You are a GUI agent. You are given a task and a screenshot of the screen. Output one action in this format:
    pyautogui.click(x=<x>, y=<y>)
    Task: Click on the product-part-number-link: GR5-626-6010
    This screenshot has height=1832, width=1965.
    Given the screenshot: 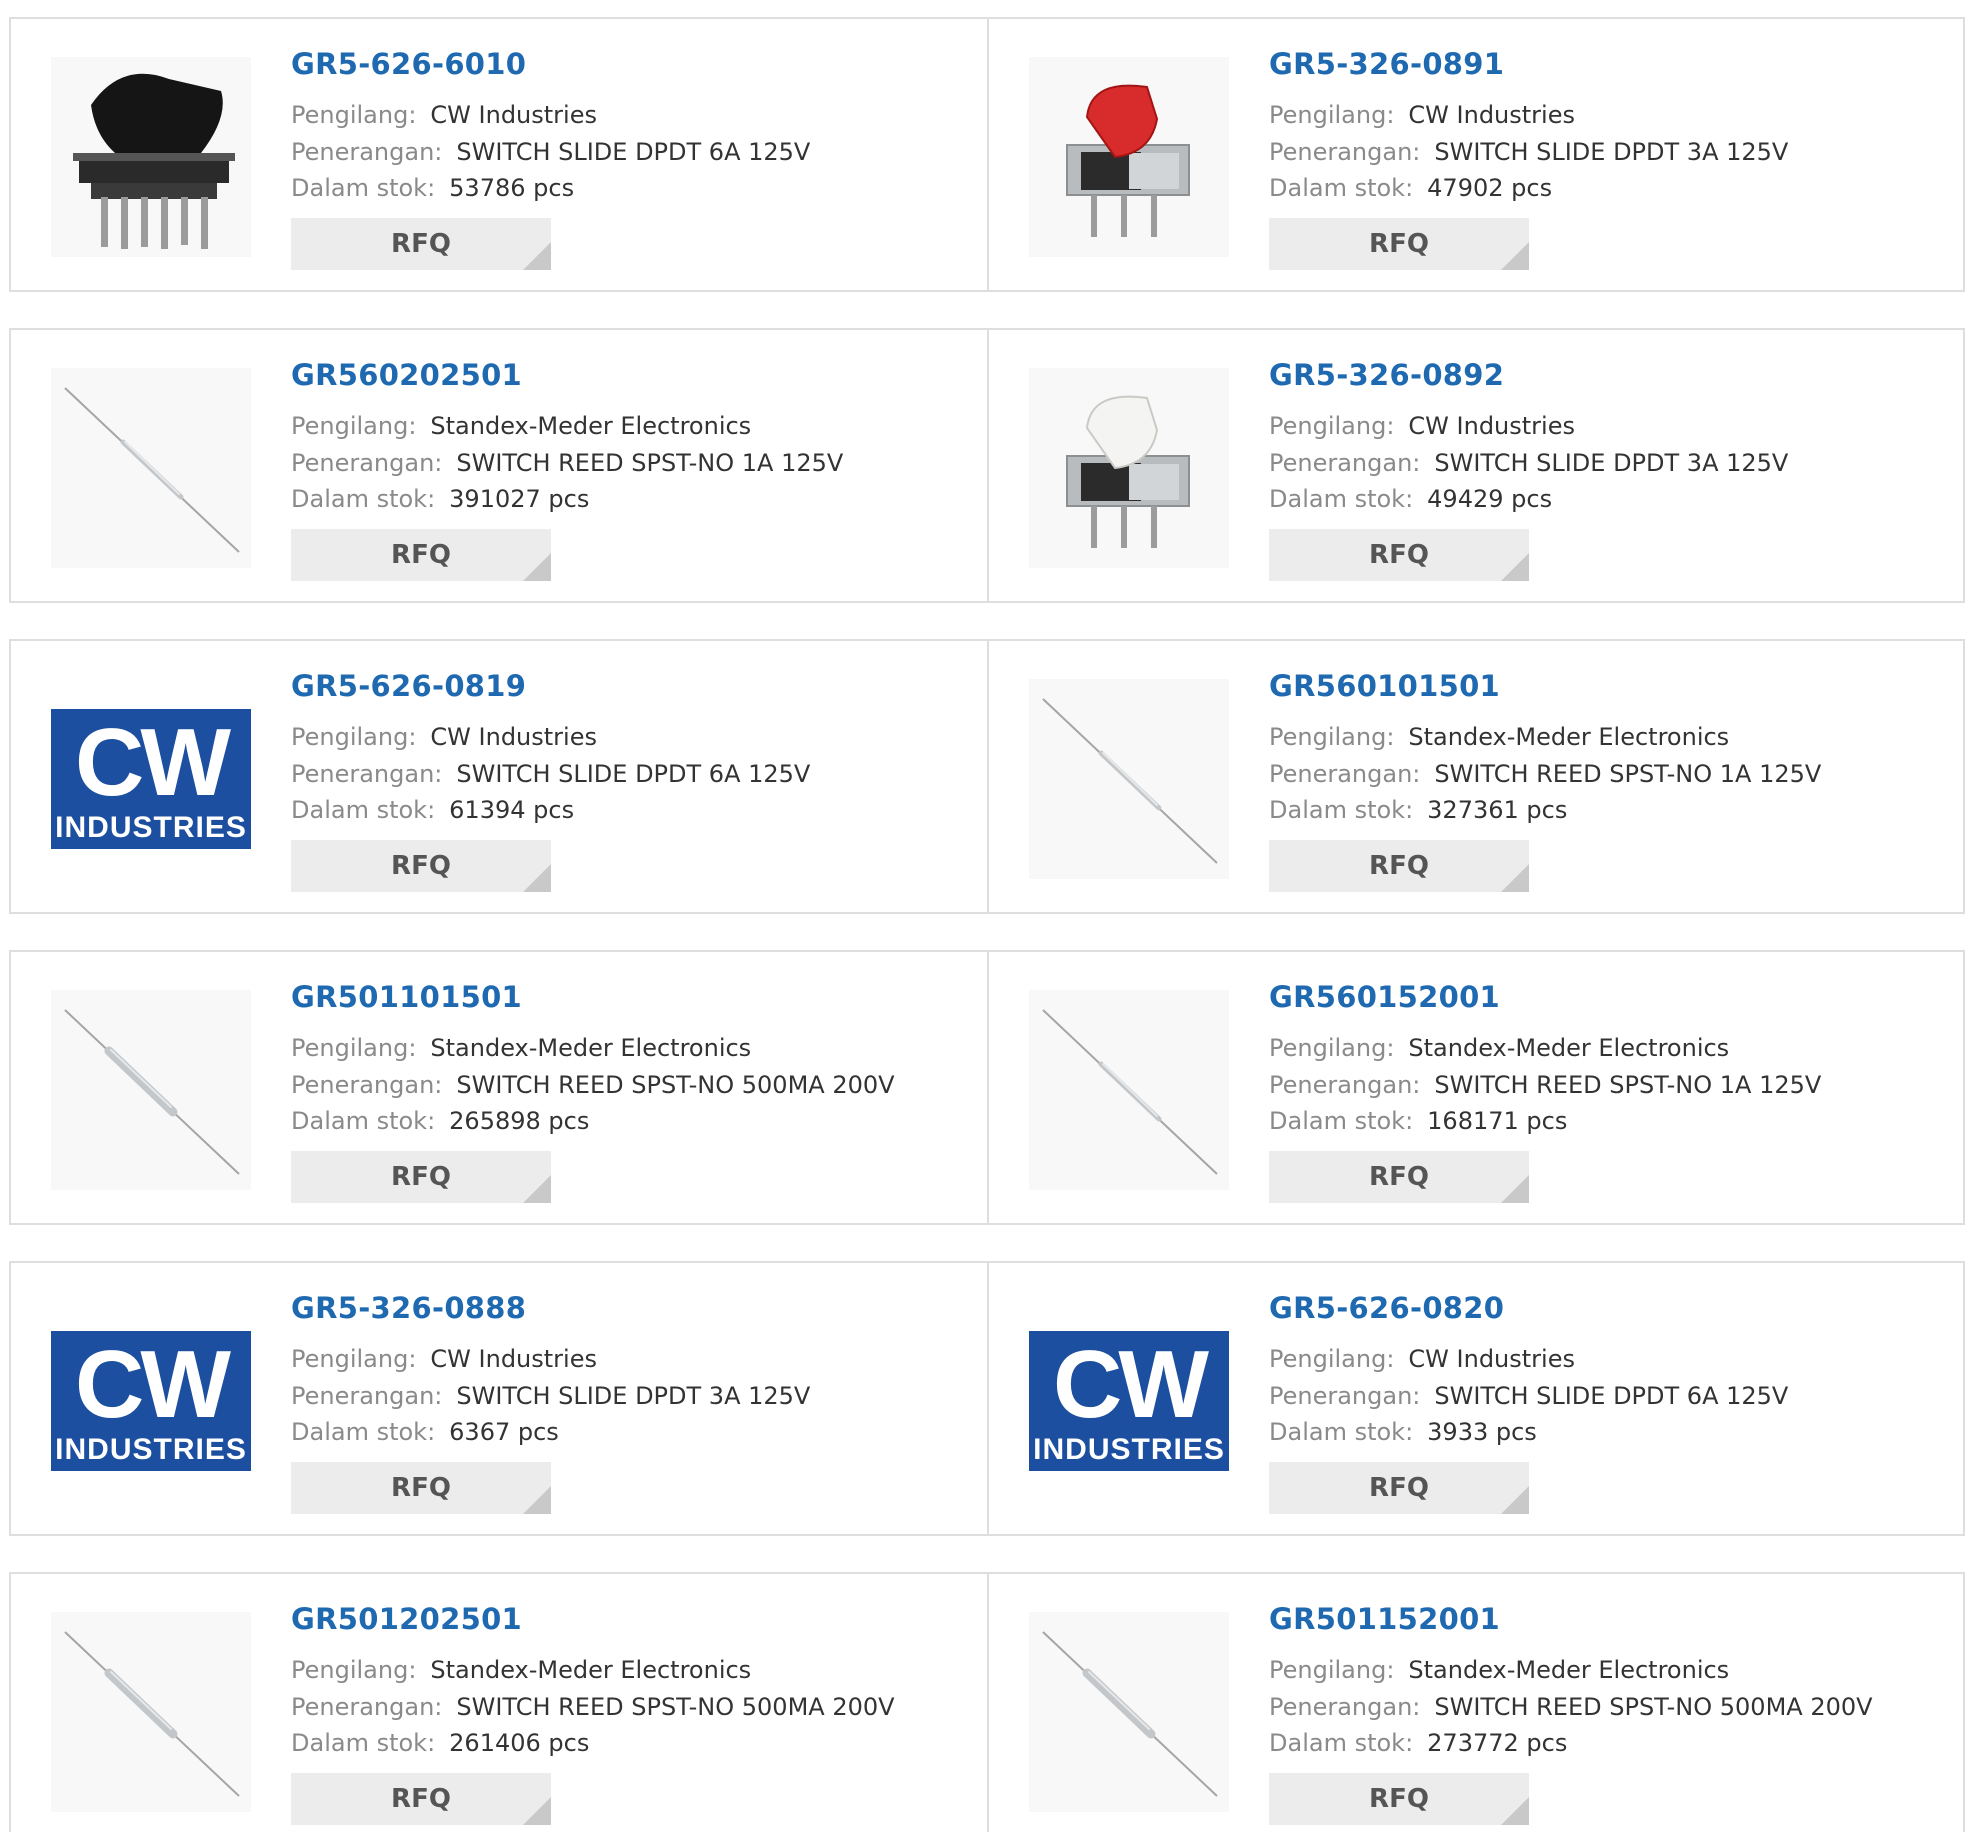 What is the action you would take?
    pyautogui.click(x=408, y=64)
    